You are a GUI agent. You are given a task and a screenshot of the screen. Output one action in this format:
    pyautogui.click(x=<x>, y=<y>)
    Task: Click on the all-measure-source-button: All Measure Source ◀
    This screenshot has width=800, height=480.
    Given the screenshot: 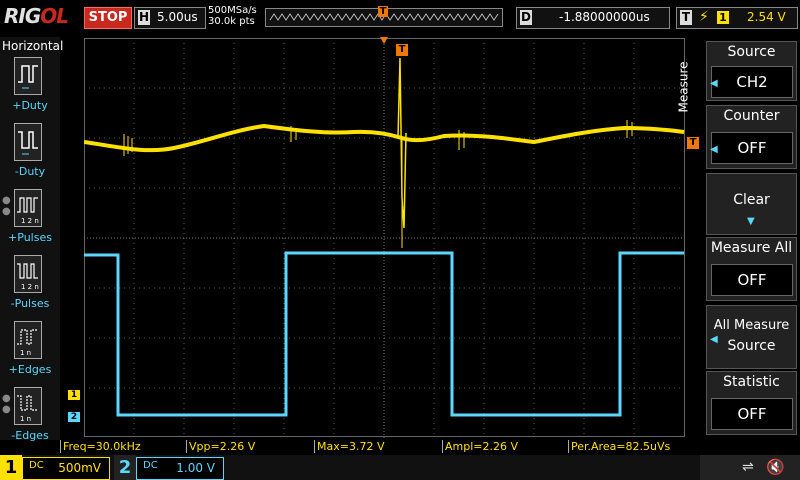 What is the action you would take?
    pyautogui.click(x=751, y=337)
    